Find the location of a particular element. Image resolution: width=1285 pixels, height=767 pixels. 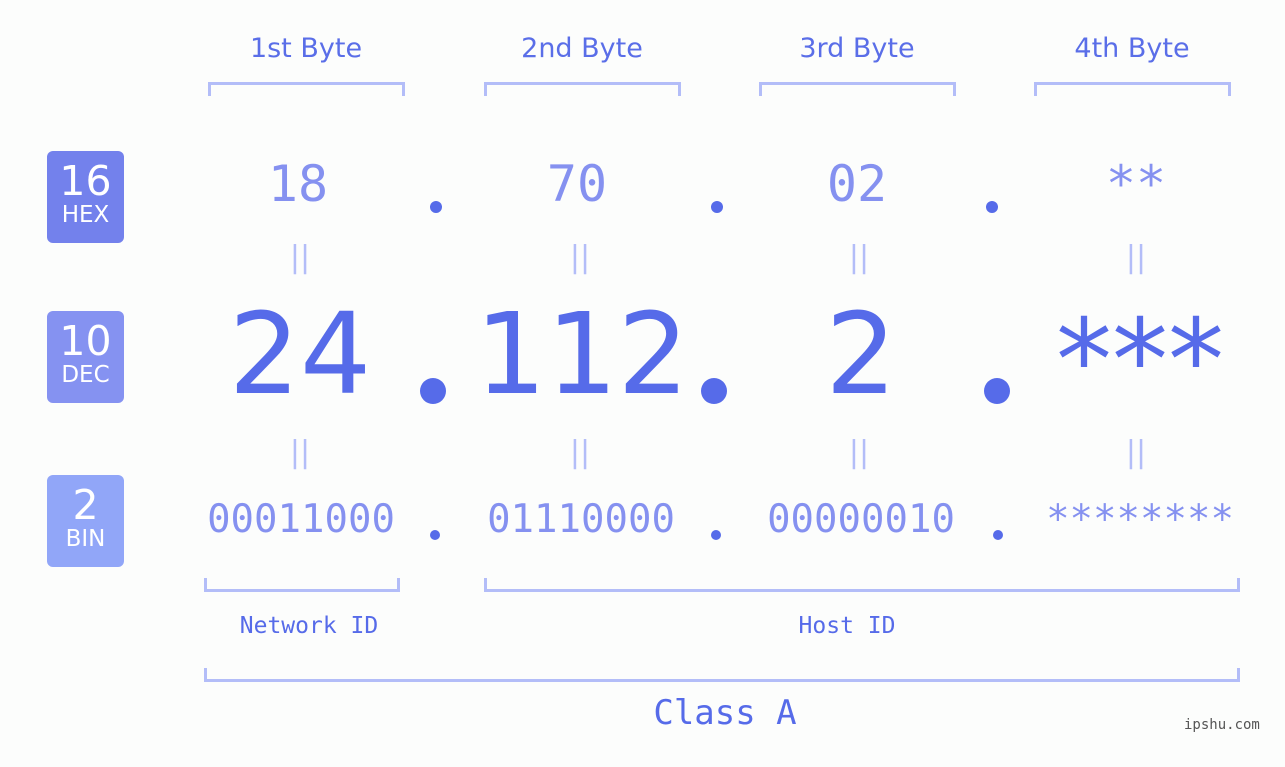

hex-octet-1: 18 is located at coordinates (298, 184).